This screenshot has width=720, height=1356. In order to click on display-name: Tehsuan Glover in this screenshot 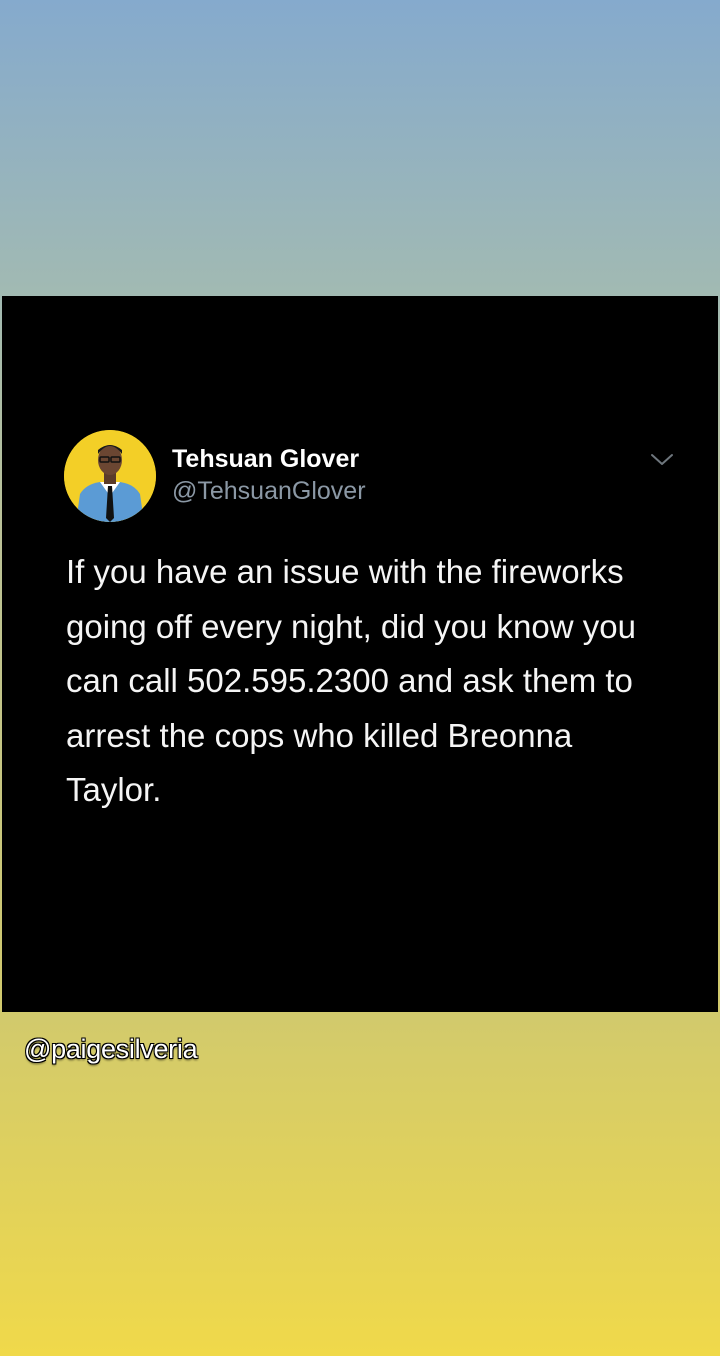, I will do `click(265, 459)`.